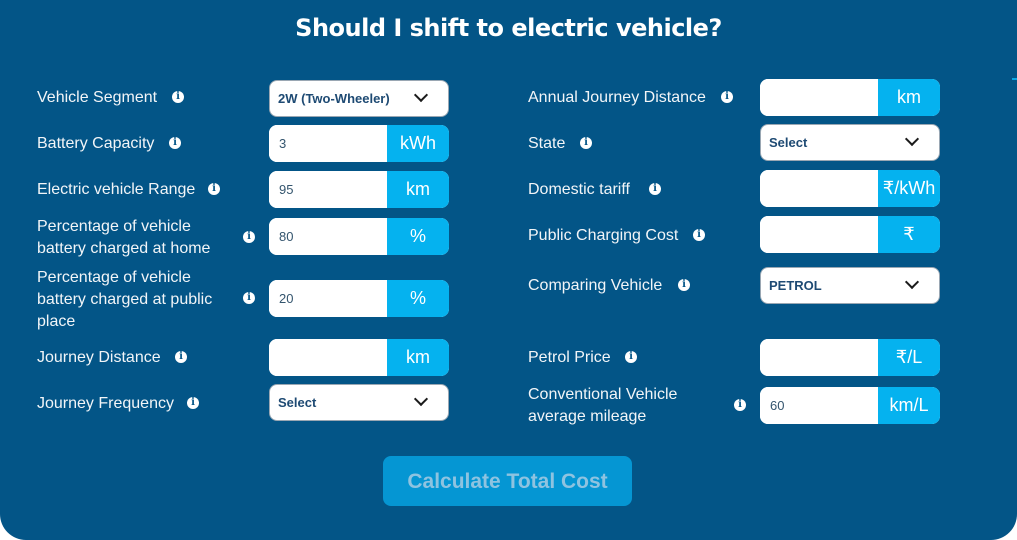 The width and height of the screenshot is (1017, 540). I want to click on vehicle-segment-select: 2W (Two-Wheeler), so click(359, 98).